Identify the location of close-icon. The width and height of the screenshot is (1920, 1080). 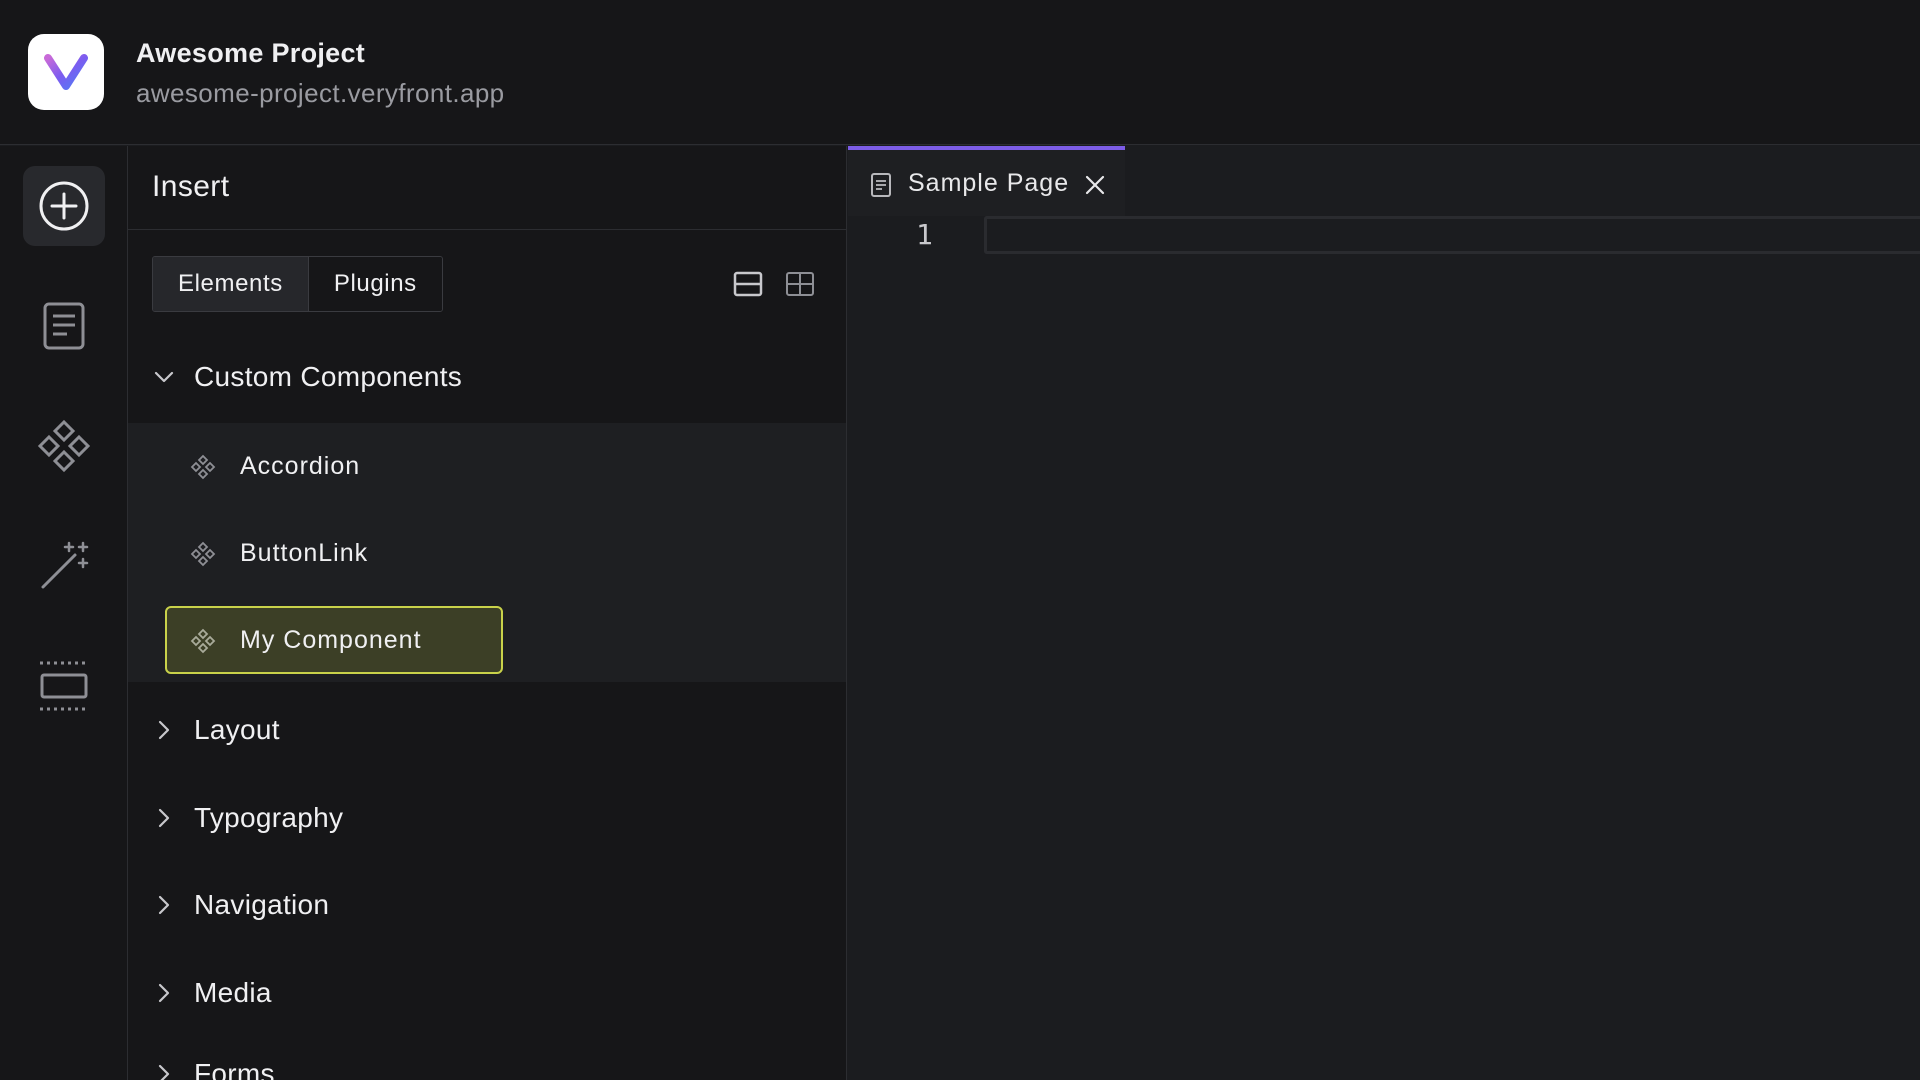
(1095, 185).